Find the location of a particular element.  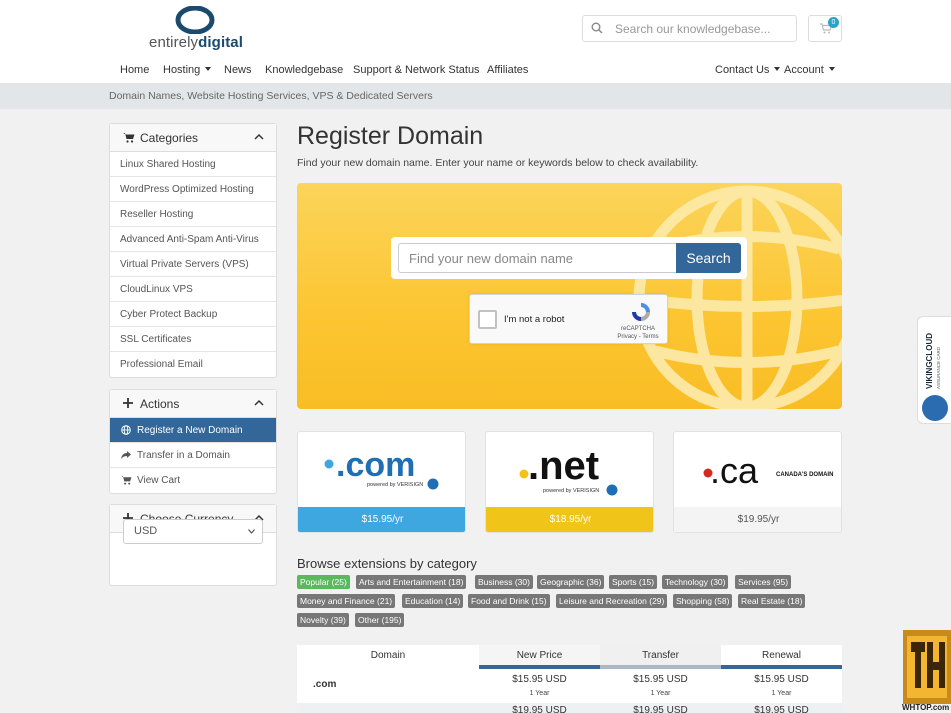

tag-food-drink: Food and Drink (15) is located at coordinates (509, 601).